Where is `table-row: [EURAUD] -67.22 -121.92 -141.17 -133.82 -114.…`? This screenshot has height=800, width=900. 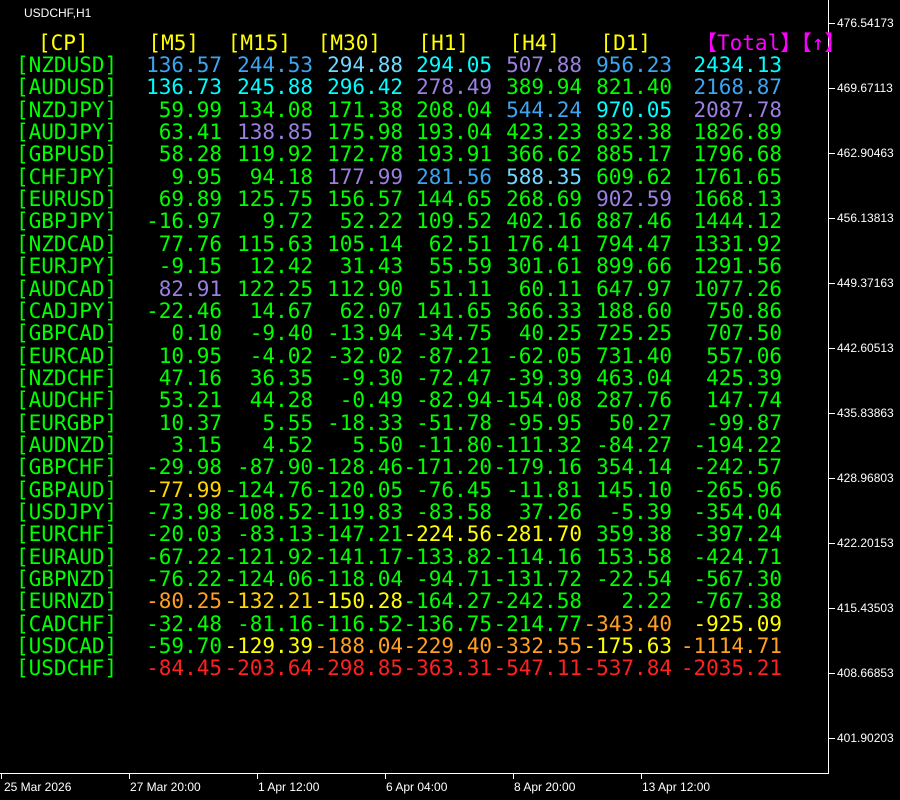
table-row: [EURAUD] -67.22 -121.92 -141.17 -133.82 -114.… is located at coordinates (414, 557).